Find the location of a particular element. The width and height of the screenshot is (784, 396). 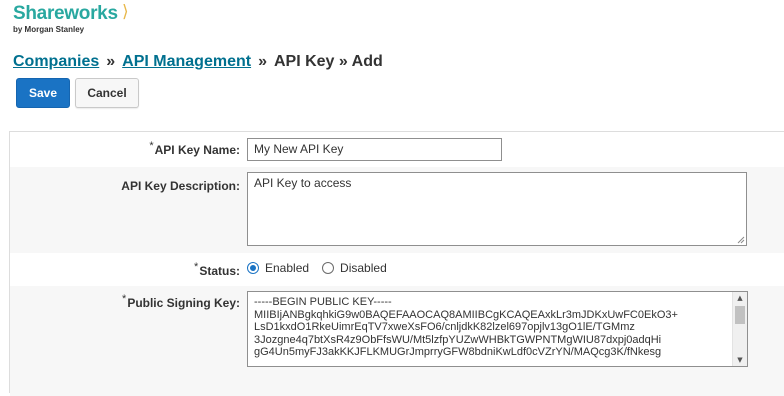

status-radio-group: Enabled Disabled is located at coordinates (323, 268).